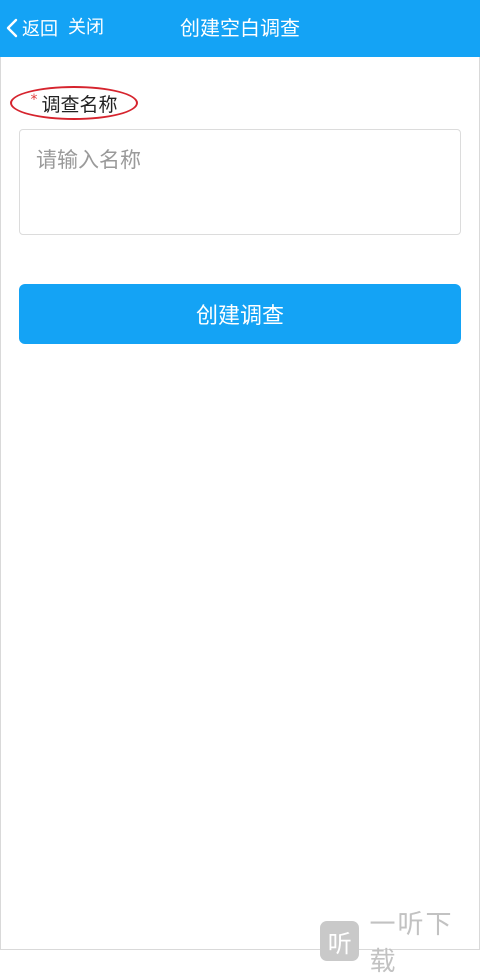 This screenshot has height=978, width=480. What do you see at coordinates (240, 182) in the screenshot?
I see `survey-name-input` at bounding box center [240, 182].